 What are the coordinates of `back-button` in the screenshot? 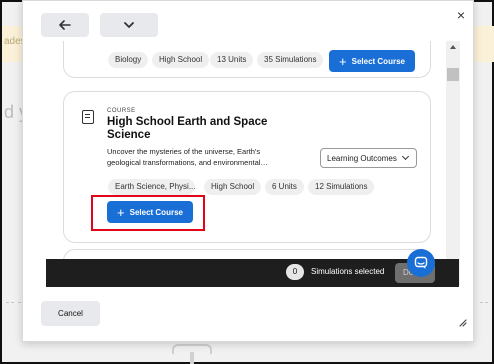 It's located at (65, 25).